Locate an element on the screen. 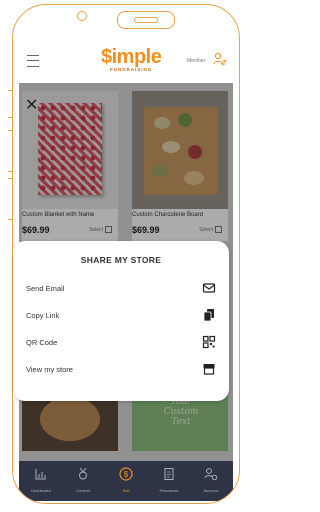 The image size is (320, 512). nav-item-sell: $ Sell is located at coordinates (126, 480).